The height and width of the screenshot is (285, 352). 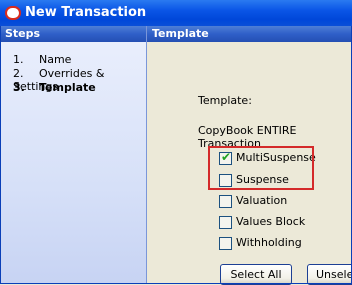 What do you see at coordinates (262, 200) in the screenshot?
I see `option-label: Valuation` at bounding box center [262, 200].